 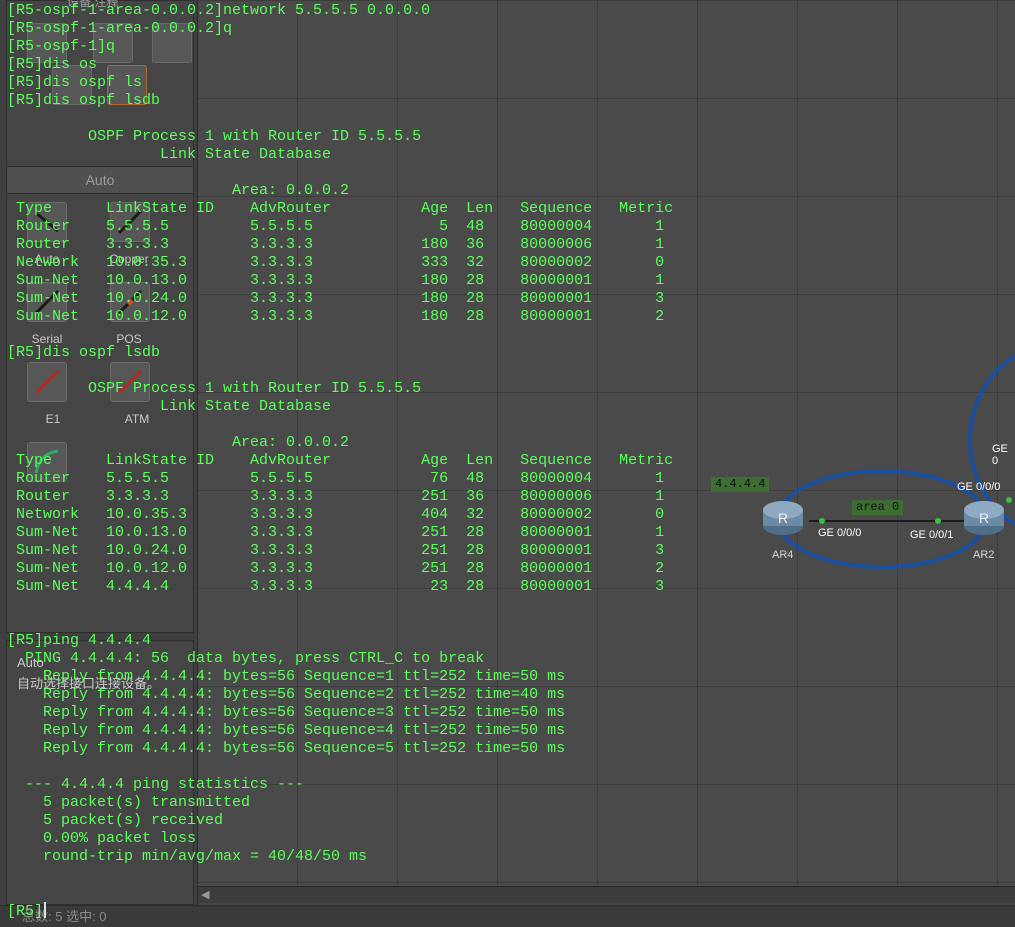 I want to click on scroll-left-arrow-icon: ◀, so click(x=205, y=894).